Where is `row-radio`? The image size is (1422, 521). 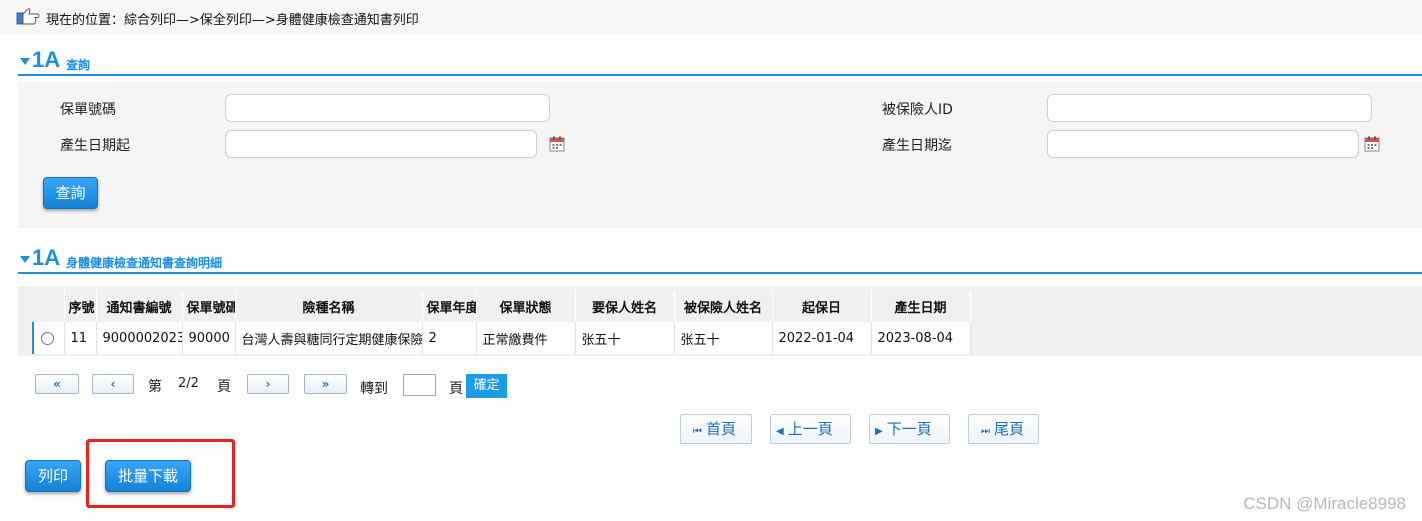
row-radio is located at coordinates (48, 338).